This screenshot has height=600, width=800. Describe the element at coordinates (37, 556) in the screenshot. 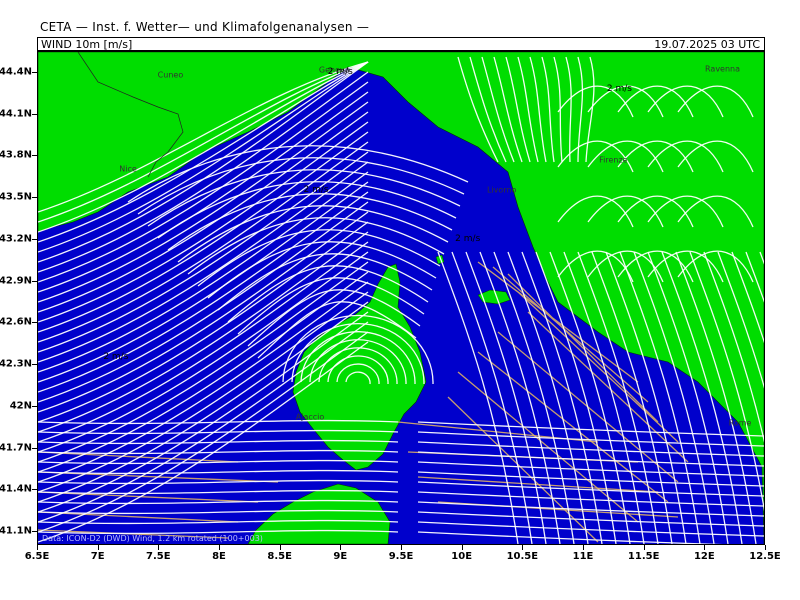

I see `x-tick-label: 6.5E` at that location.